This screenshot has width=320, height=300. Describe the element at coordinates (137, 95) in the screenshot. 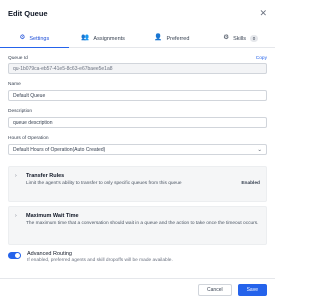

I see `name-input: Default Queue` at that location.